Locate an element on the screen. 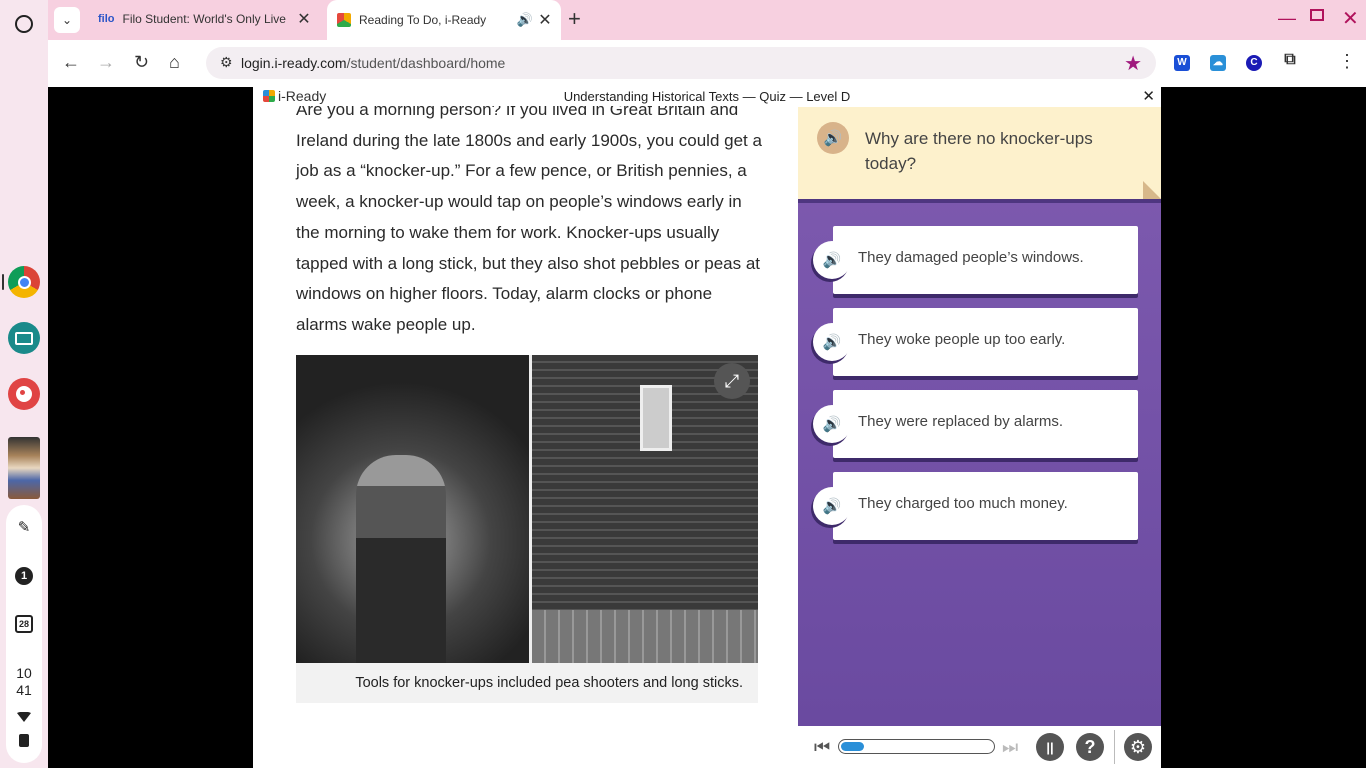 The height and width of the screenshot is (768, 1366). clock-hour: 10 is located at coordinates (24, 673).